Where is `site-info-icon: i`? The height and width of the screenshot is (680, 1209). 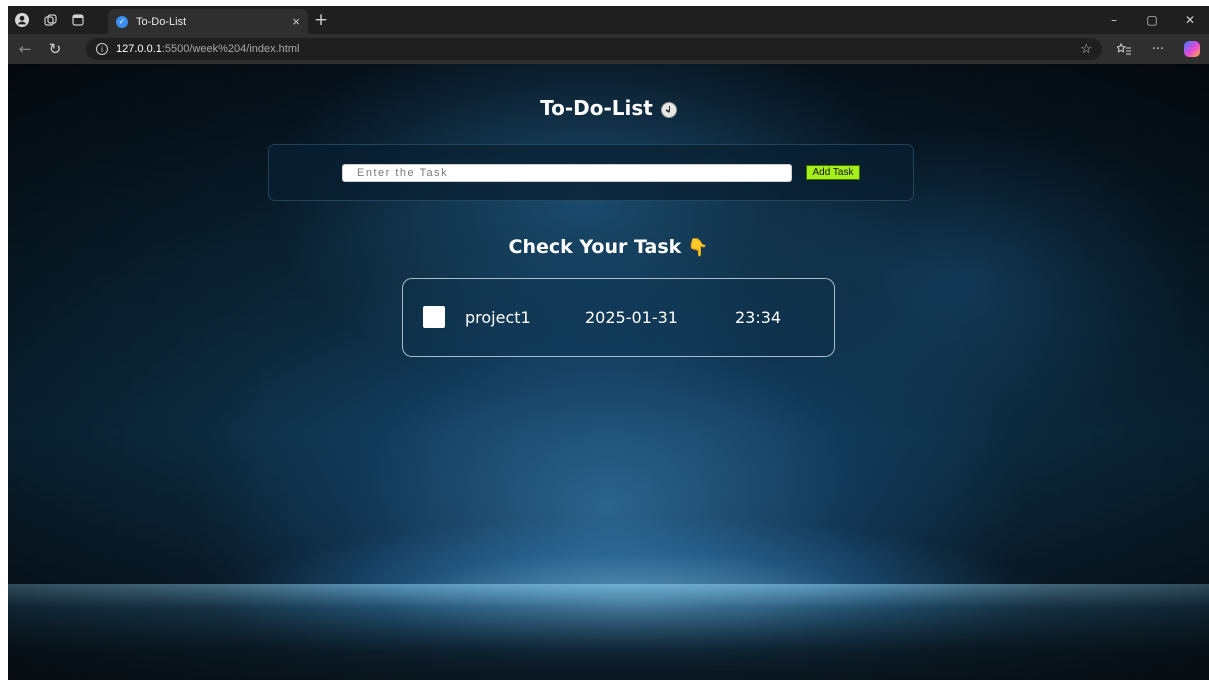 site-info-icon: i is located at coordinates (102, 49).